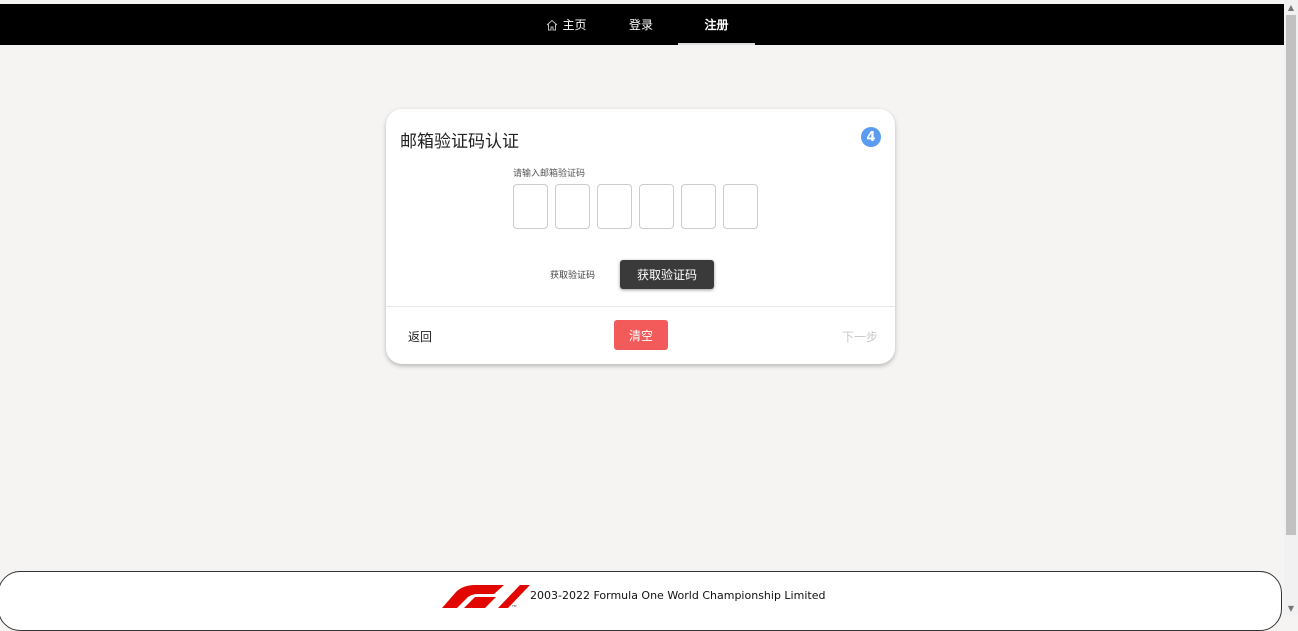 Image resolution: width=1298 pixels, height=631 pixels. I want to click on scroll-down-arrow-icon: ▼, so click(1291, 608).